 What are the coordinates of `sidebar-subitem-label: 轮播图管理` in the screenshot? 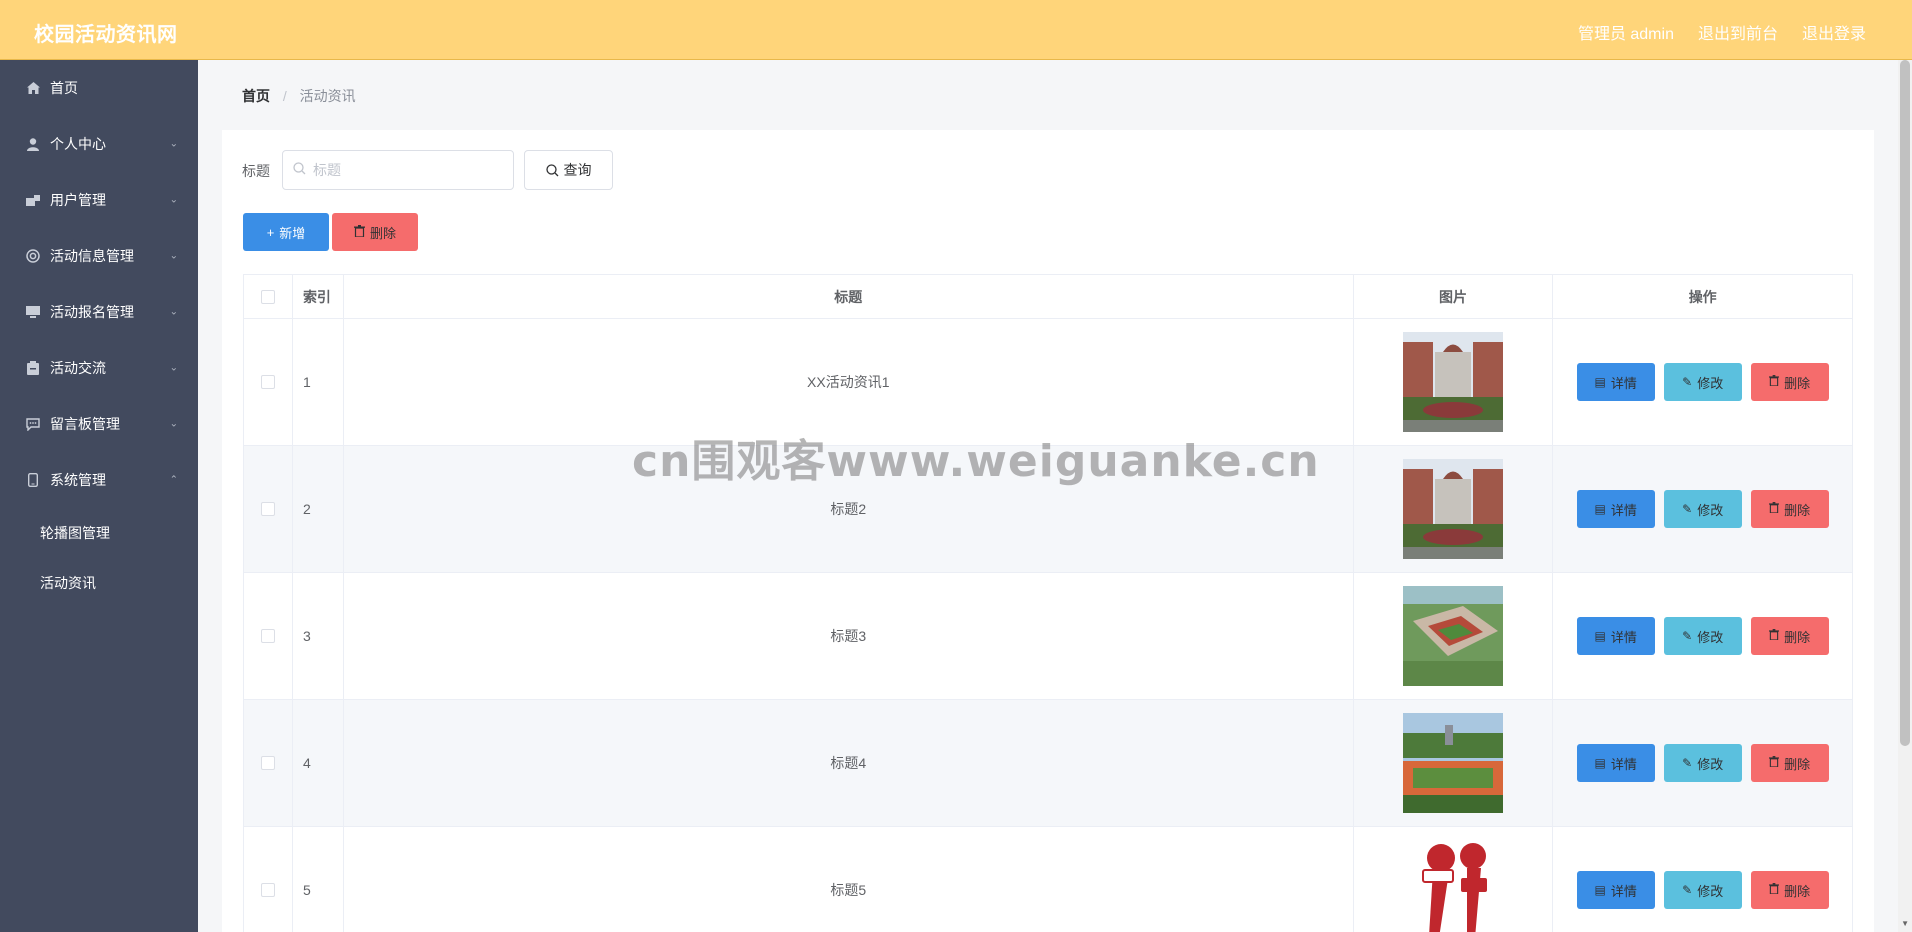 It's located at (75, 533).